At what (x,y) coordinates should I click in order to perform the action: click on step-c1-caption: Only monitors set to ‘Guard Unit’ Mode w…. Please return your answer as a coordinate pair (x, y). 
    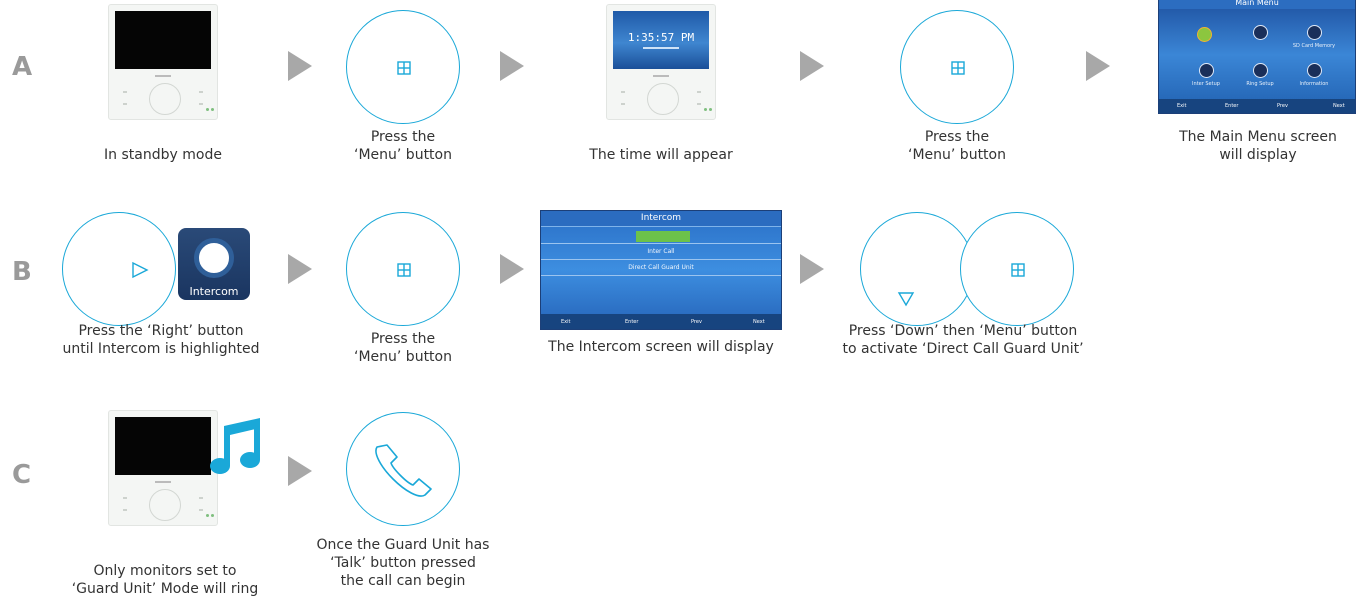
    Looking at the image, I should click on (165, 580).